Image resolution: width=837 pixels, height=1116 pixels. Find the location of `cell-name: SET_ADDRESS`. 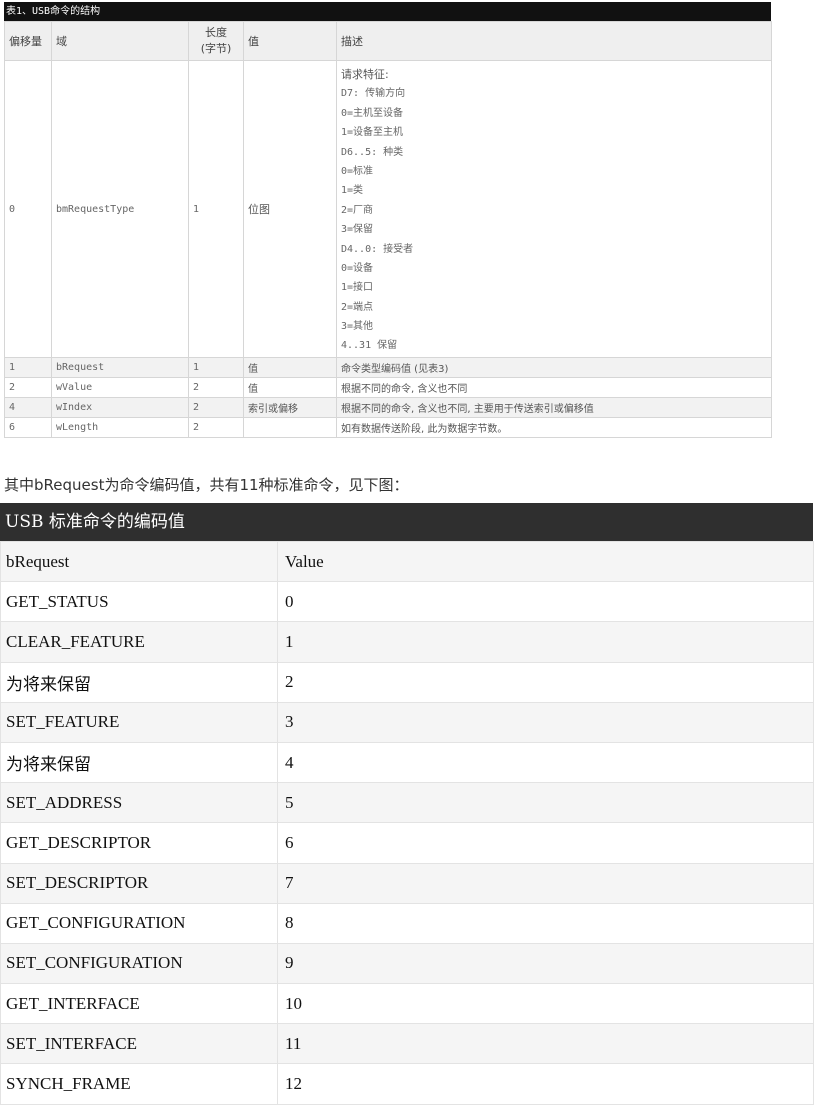

cell-name: SET_ADDRESS is located at coordinates (139, 803).